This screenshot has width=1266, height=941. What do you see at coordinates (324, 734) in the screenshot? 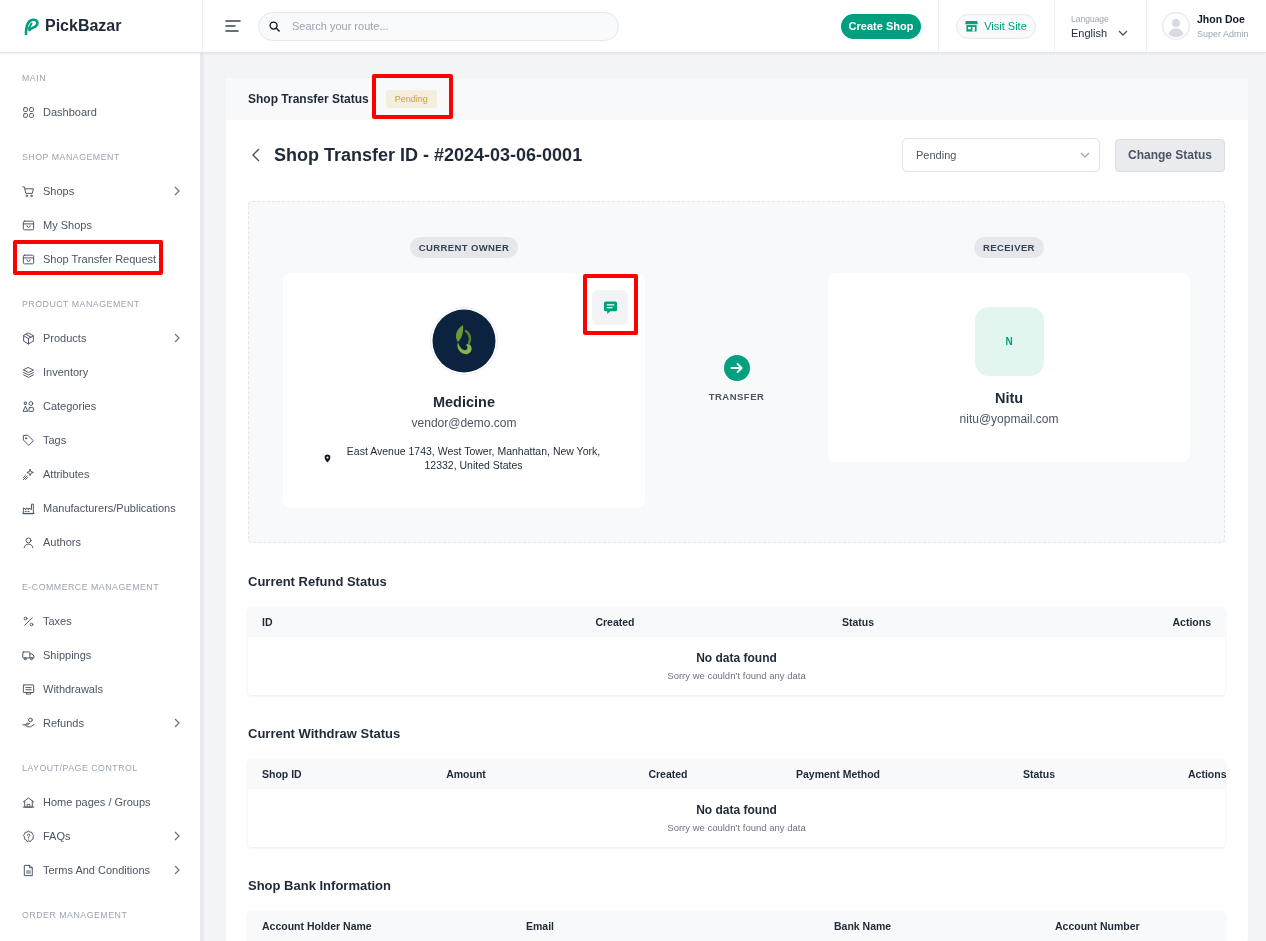
I see `section-heading: Current Withdraw Status` at bounding box center [324, 734].